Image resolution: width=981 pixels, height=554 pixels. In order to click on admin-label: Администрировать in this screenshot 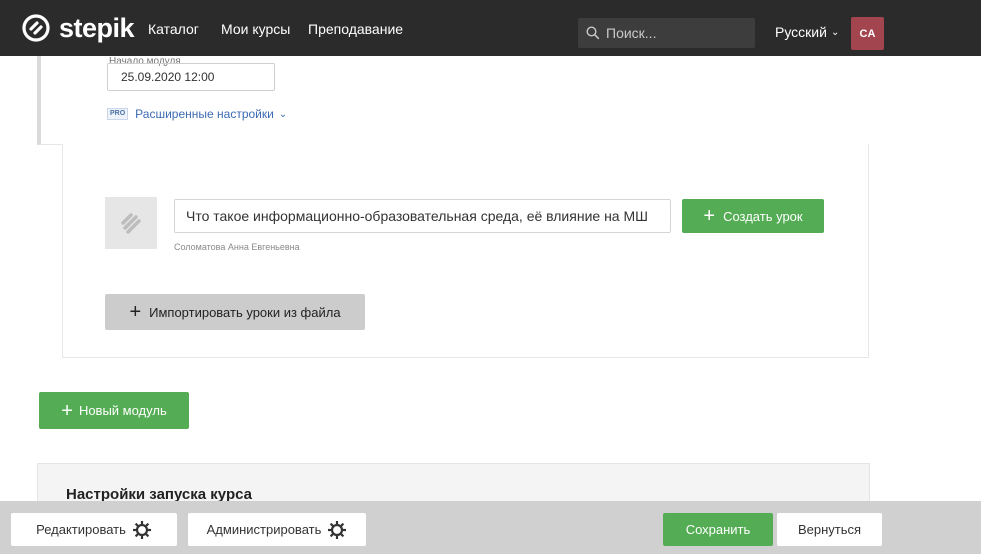, I will do `click(264, 529)`.